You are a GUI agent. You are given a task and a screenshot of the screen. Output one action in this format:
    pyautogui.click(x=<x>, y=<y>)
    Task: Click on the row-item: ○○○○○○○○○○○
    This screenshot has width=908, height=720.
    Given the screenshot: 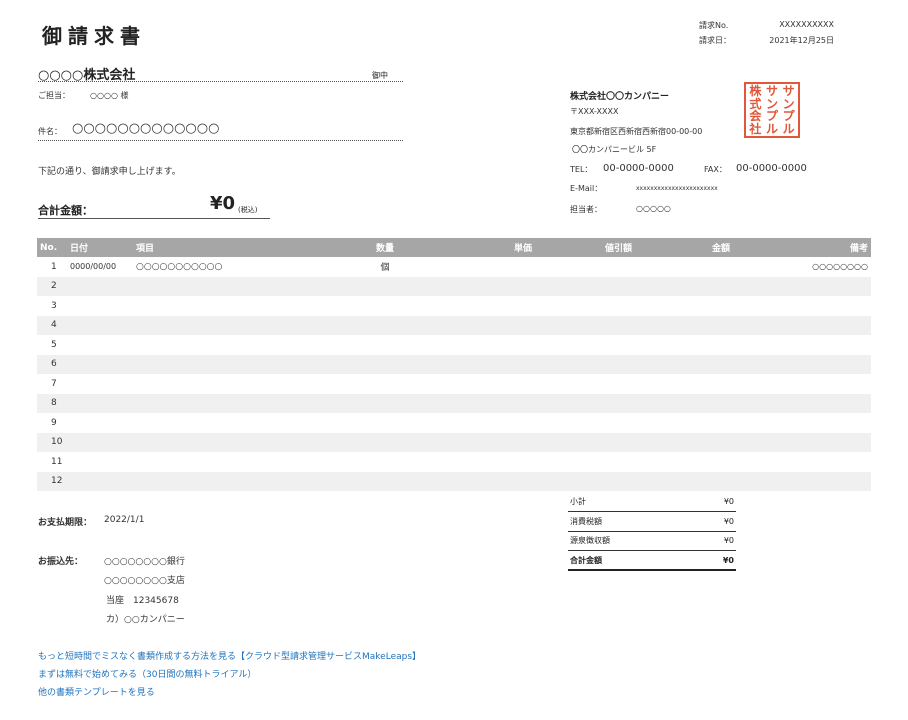 What is the action you would take?
    pyautogui.click(x=179, y=266)
    